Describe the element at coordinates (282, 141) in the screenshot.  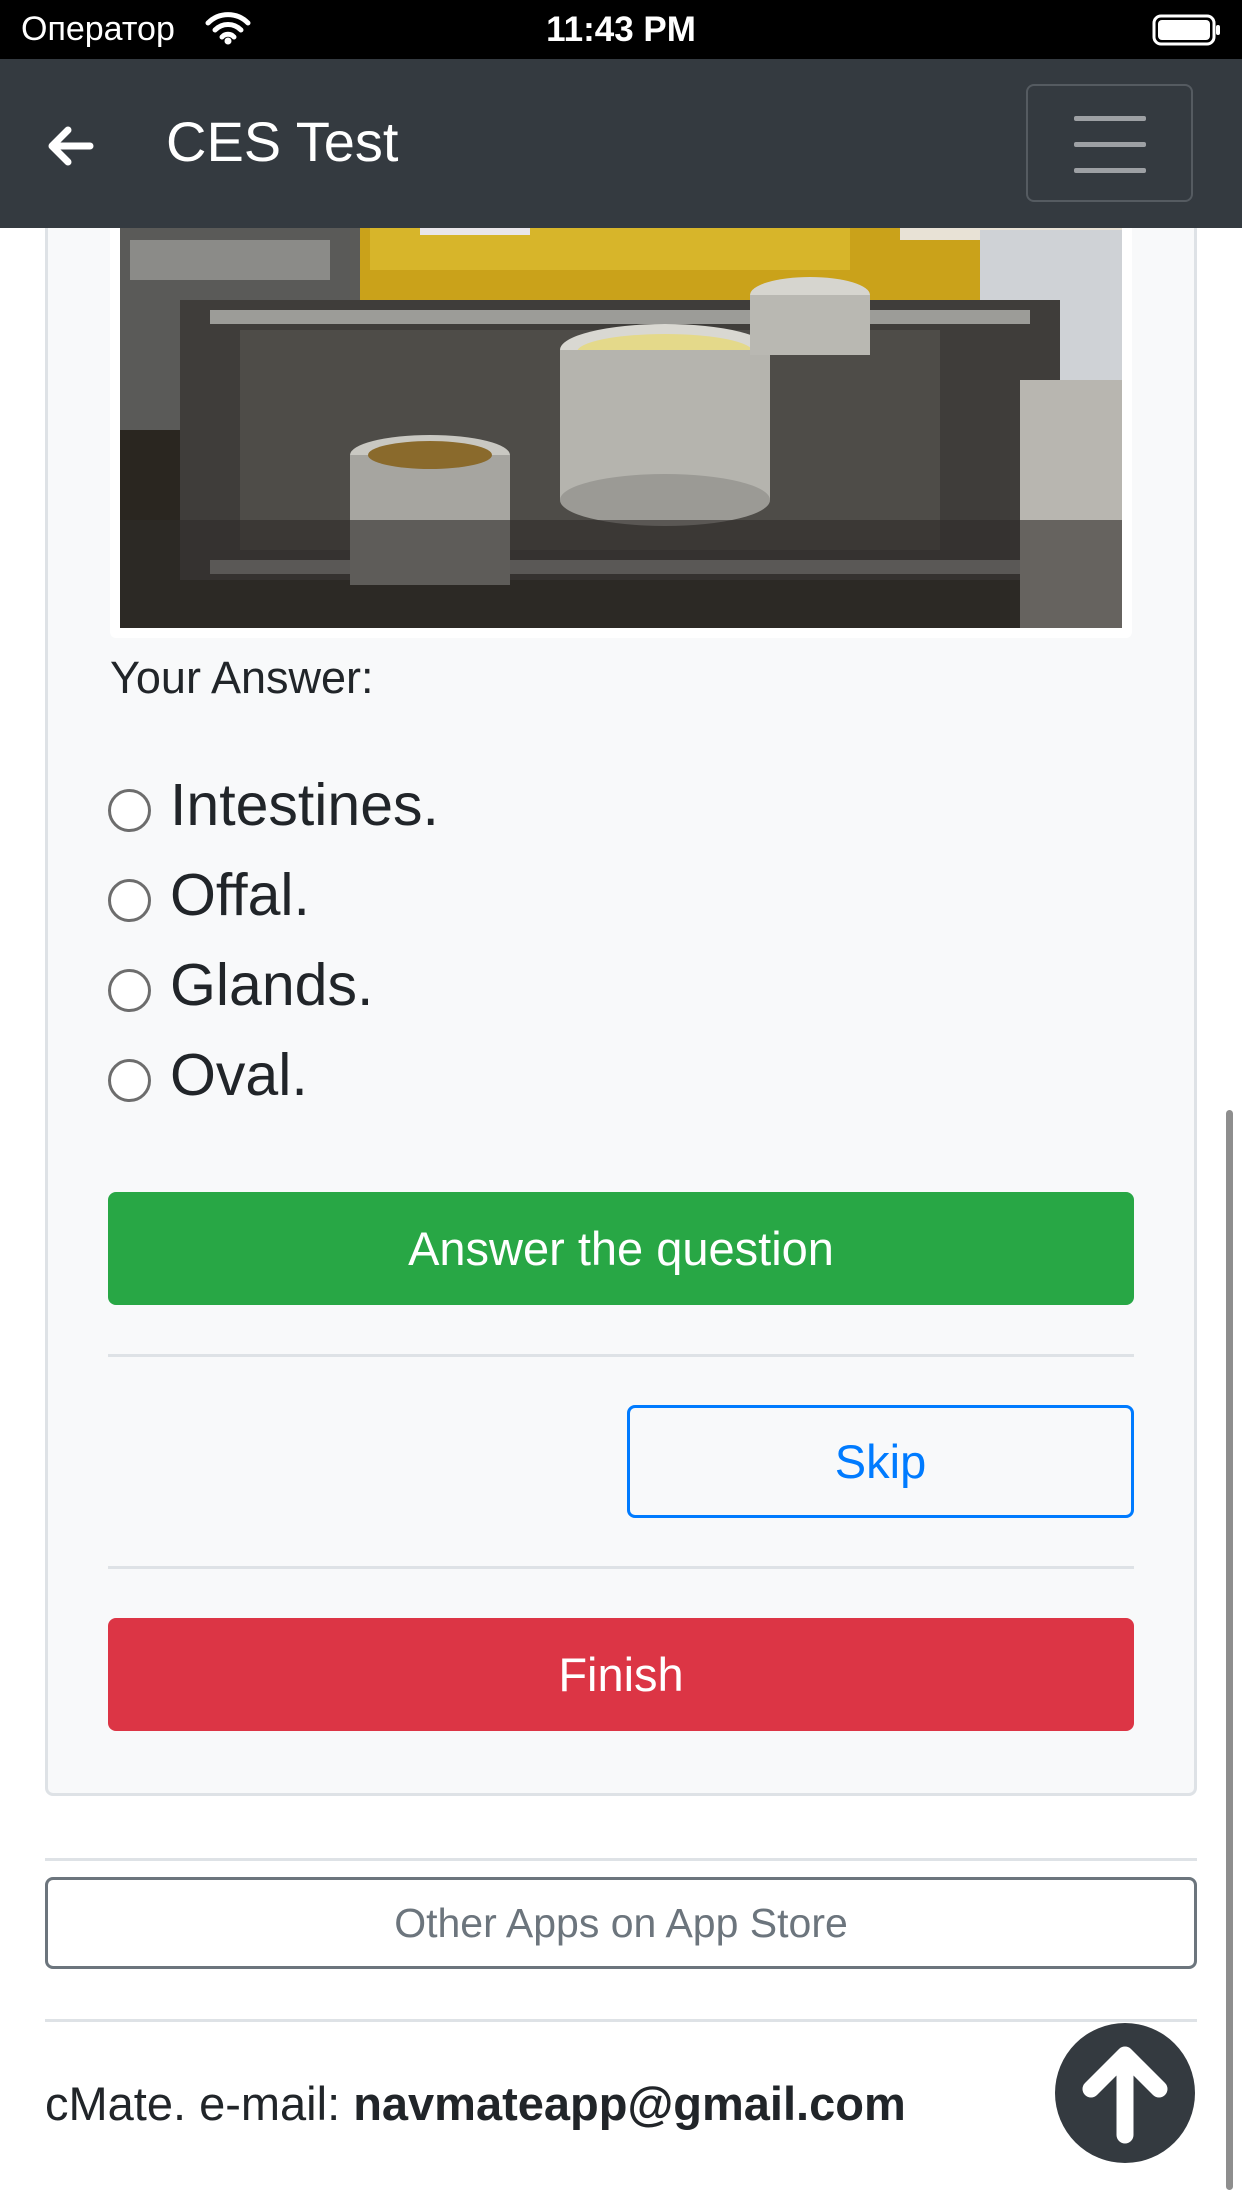
I see `page-title: CES Test` at that location.